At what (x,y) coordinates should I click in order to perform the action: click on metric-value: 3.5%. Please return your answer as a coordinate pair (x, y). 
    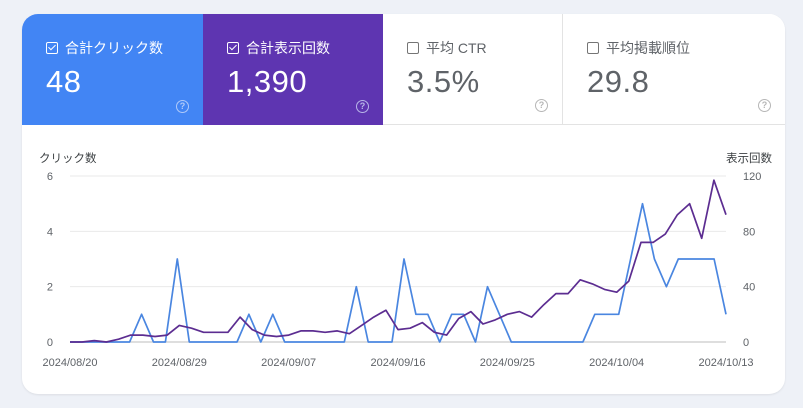
    Looking at the image, I should click on (443, 81).